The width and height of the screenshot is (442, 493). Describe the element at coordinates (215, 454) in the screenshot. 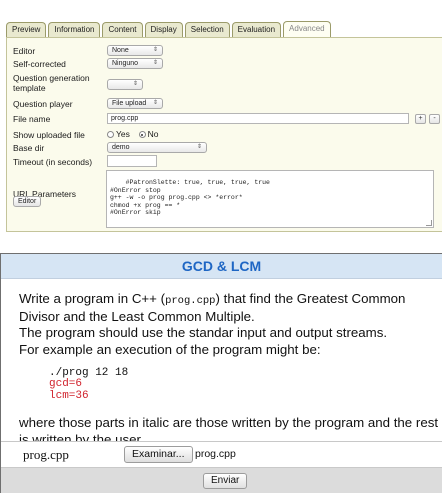

I see `chosen-file-name: prog.cpp` at that location.